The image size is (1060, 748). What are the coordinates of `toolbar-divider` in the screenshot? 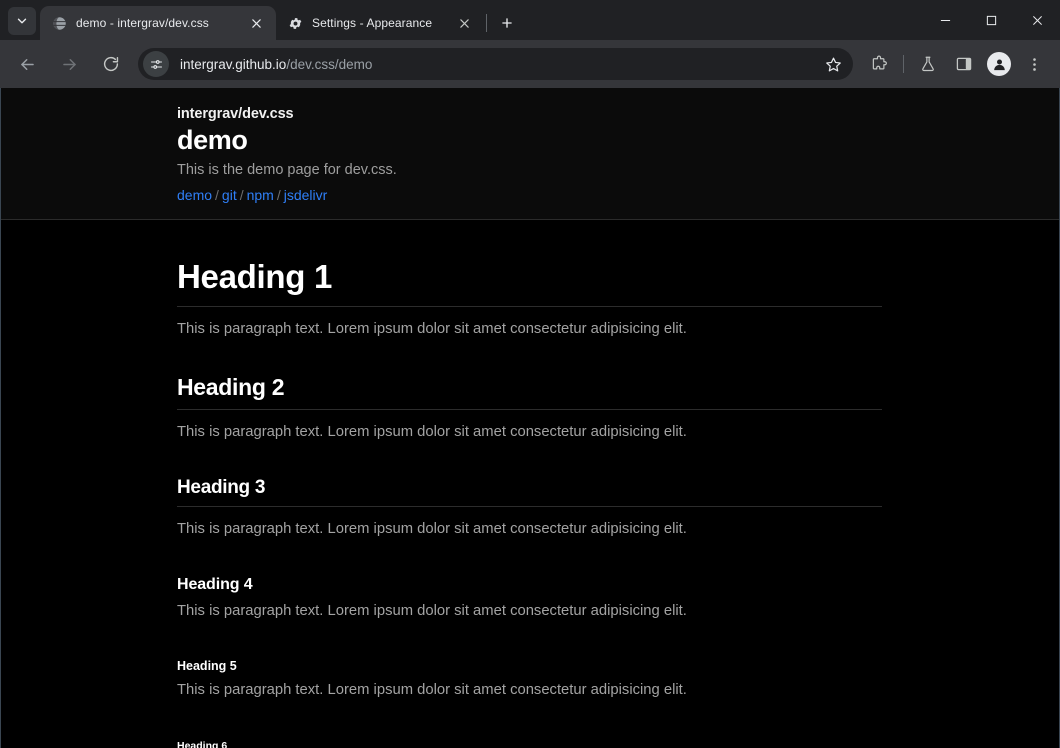 It's located at (903, 64).